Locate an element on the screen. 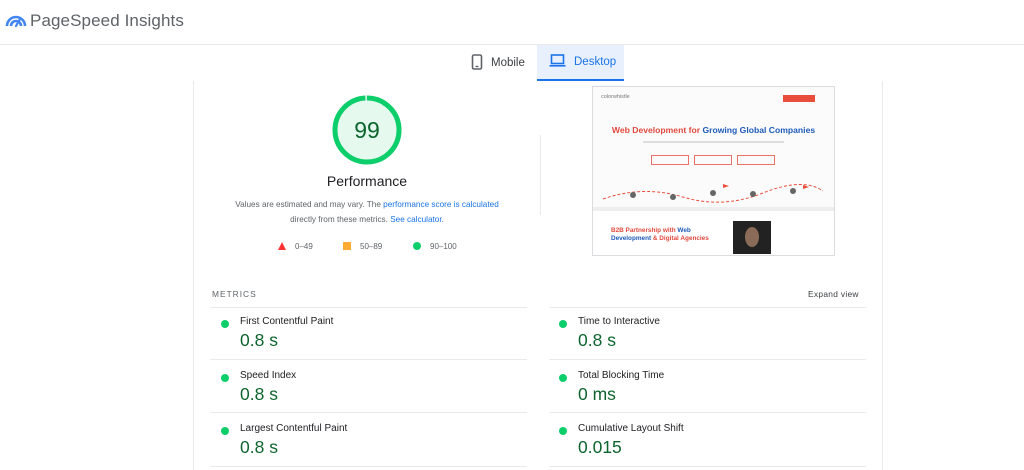 The image size is (1024, 470). screenshot-illustration is located at coordinates (713, 193).